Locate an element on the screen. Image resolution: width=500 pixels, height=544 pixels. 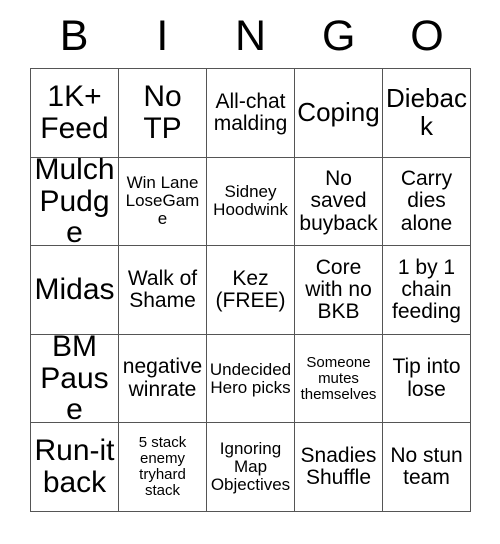
bingo-cell-label: No TP is located at coordinates (162, 112).